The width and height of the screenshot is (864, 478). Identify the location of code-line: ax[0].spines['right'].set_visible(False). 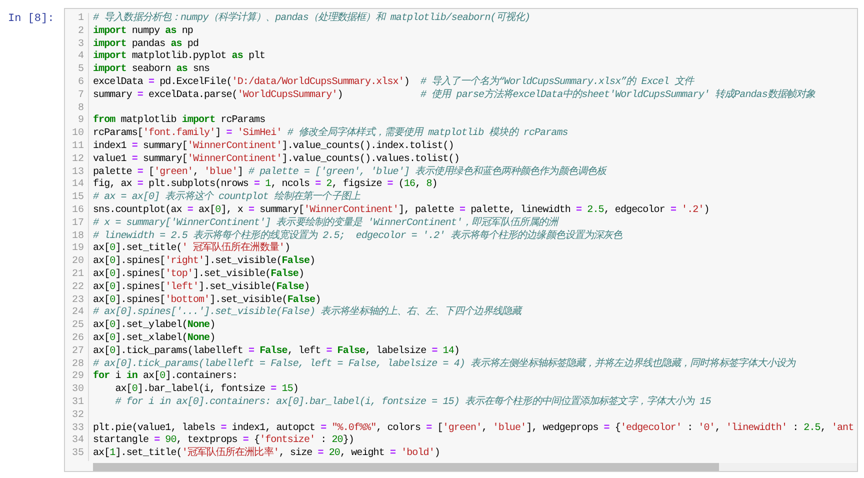
(204, 262).